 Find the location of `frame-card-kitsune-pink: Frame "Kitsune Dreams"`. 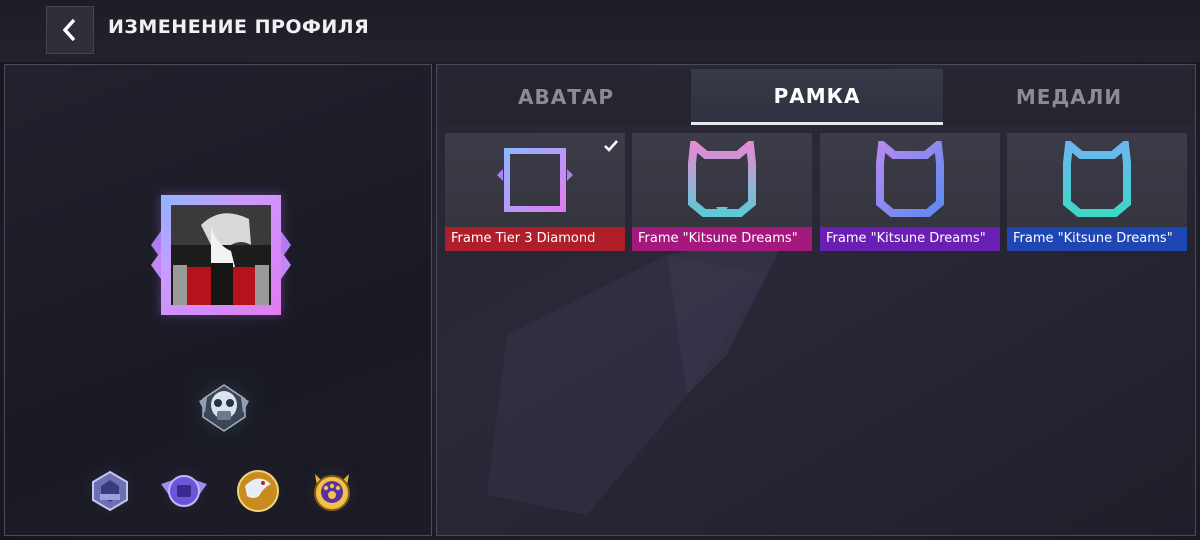

frame-card-kitsune-pink: Frame "Kitsune Dreams" is located at coordinates (722, 192).